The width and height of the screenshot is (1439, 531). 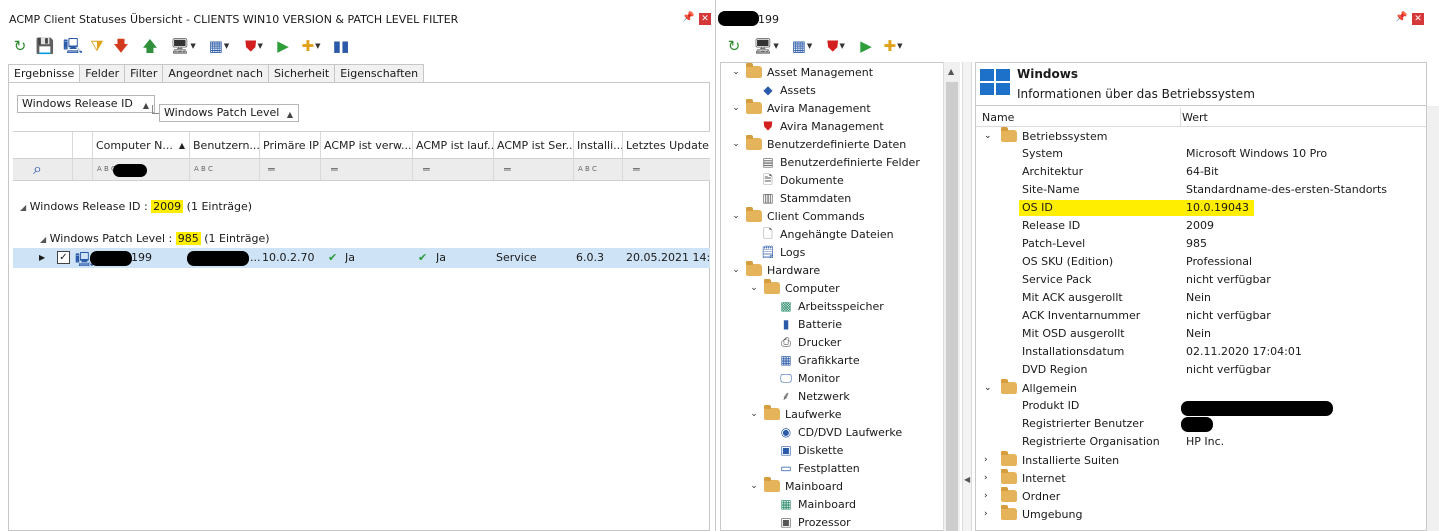 What do you see at coordinates (290, 169) in the screenshot?
I see `filter-primary-ip: ═` at bounding box center [290, 169].